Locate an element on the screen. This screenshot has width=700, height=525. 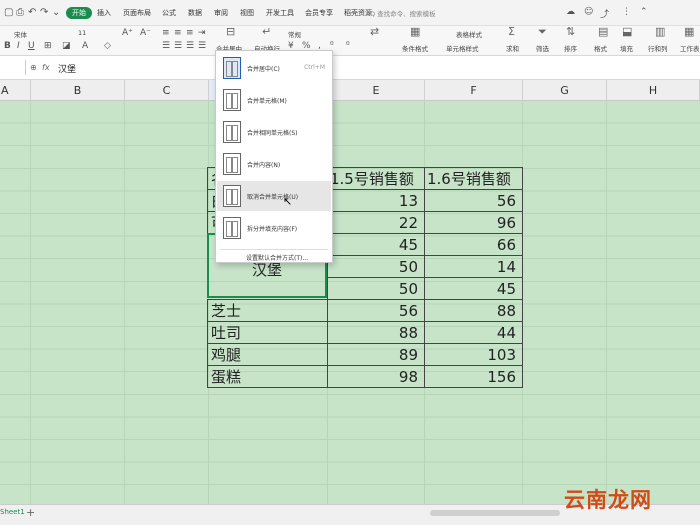
tab-page-layout: 页面布局 is located at coordinates (137, 13).